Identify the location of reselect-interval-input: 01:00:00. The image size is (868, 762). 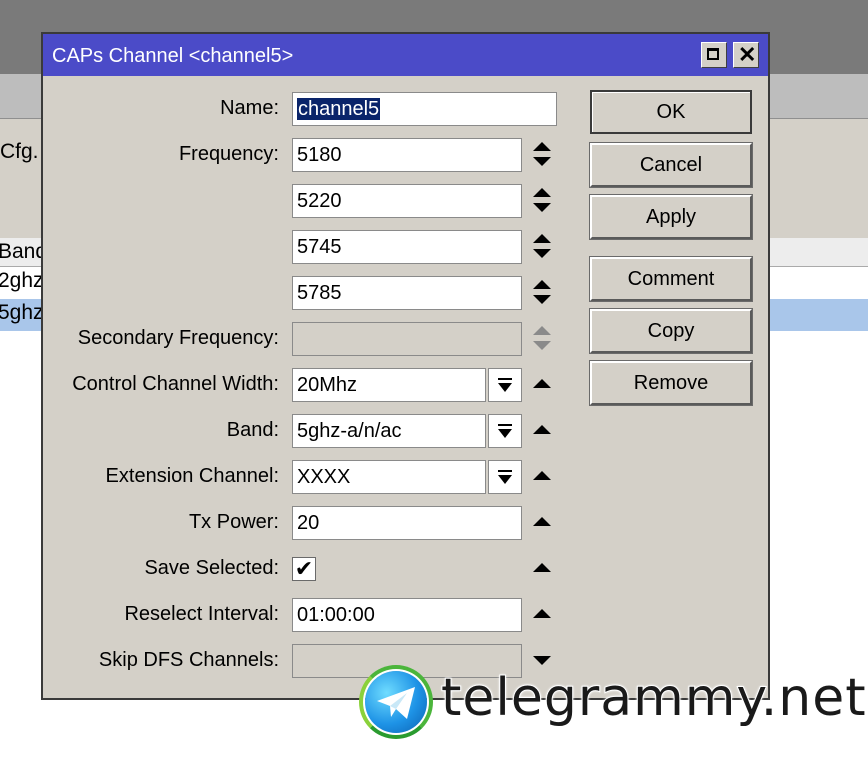
(407, 615).